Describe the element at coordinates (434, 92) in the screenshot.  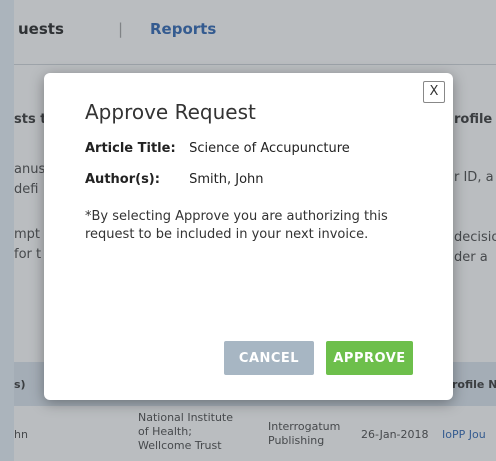
I see `close-button: X` at that location.